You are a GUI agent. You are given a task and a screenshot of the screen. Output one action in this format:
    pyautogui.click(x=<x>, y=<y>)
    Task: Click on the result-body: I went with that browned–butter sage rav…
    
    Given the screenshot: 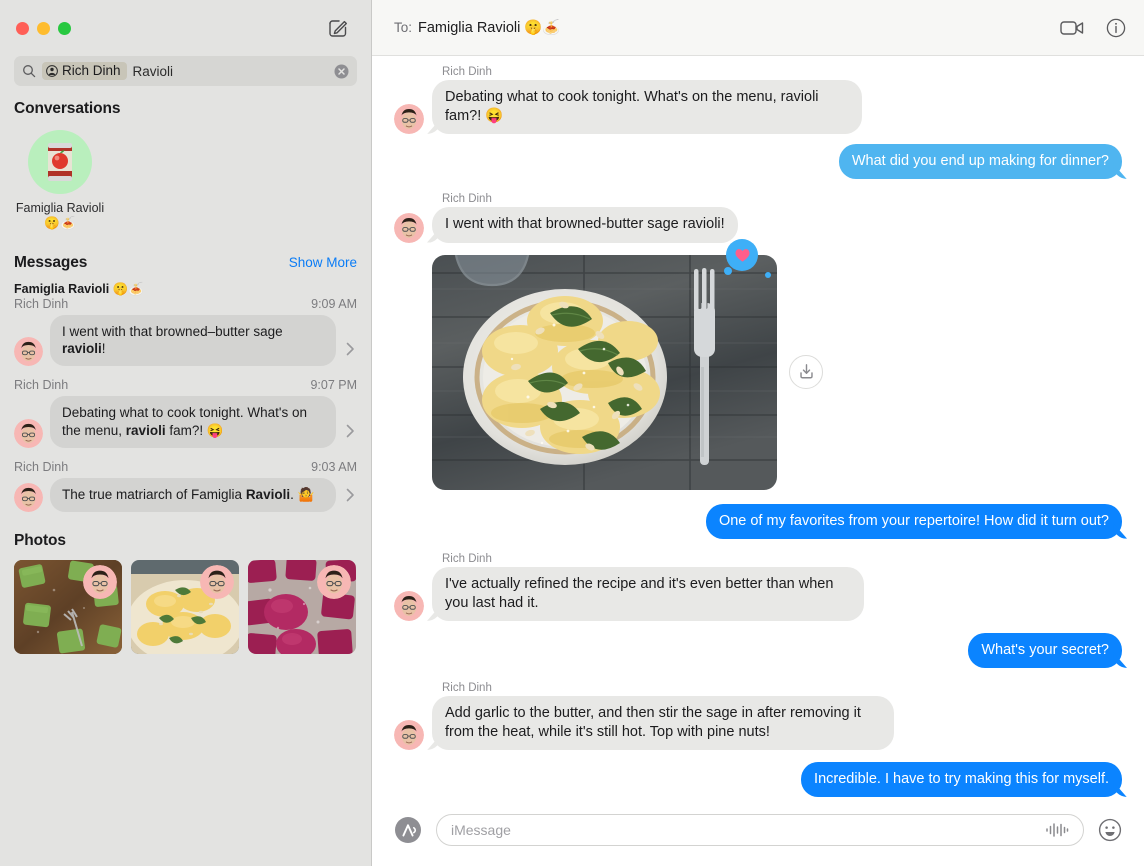 What is the action you would take?
    pyautogui.click(x=185, y=340)
    